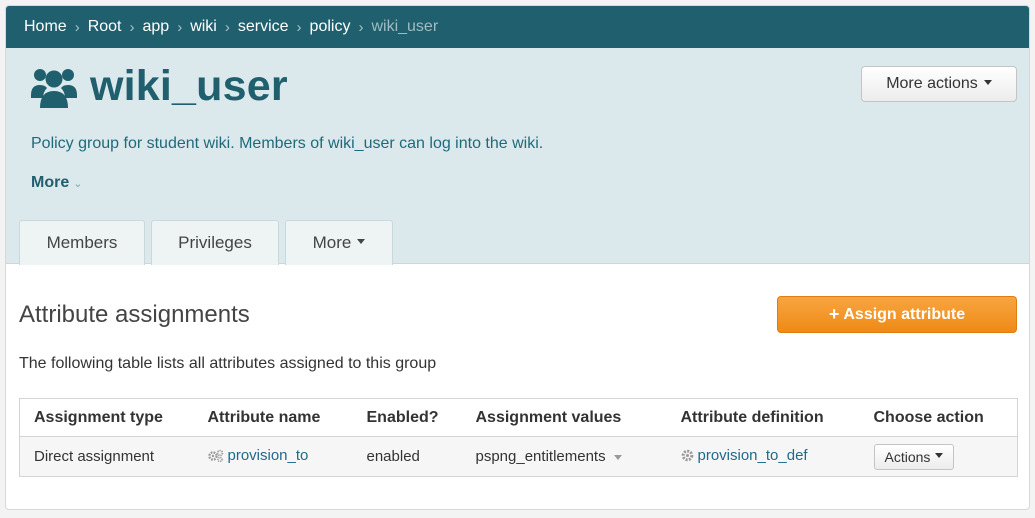 The image size is (1035, 518). I want to click on enabled-cell: enabled, so click(407, 456).